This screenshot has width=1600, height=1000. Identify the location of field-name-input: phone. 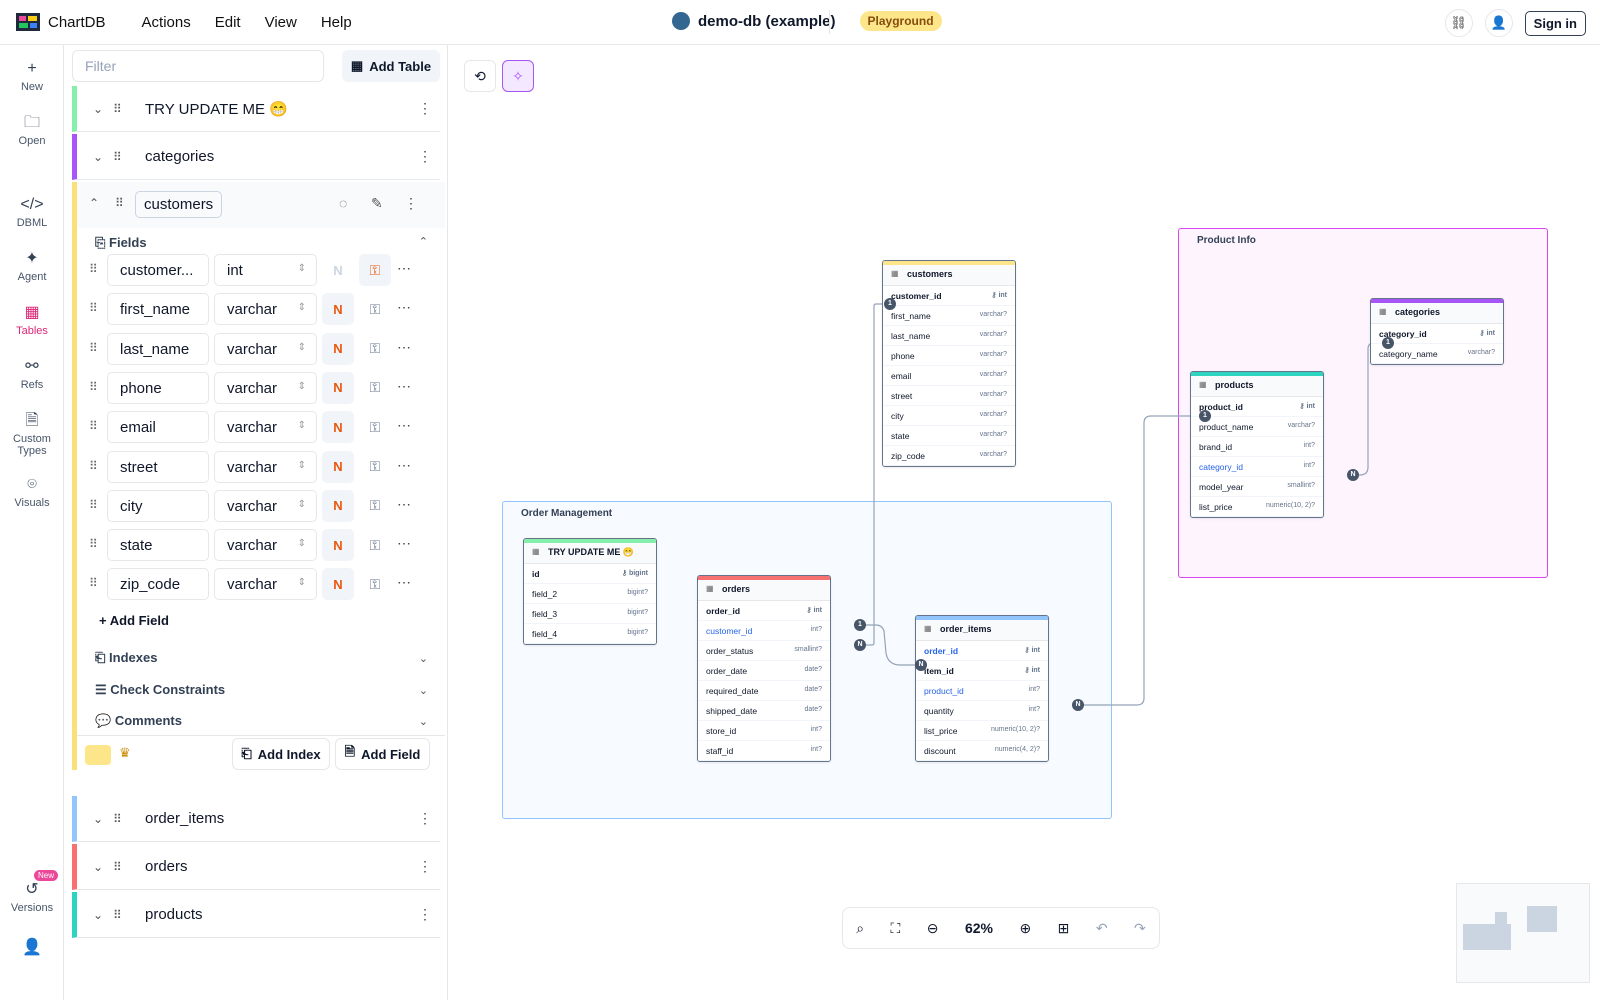
(158, 387).